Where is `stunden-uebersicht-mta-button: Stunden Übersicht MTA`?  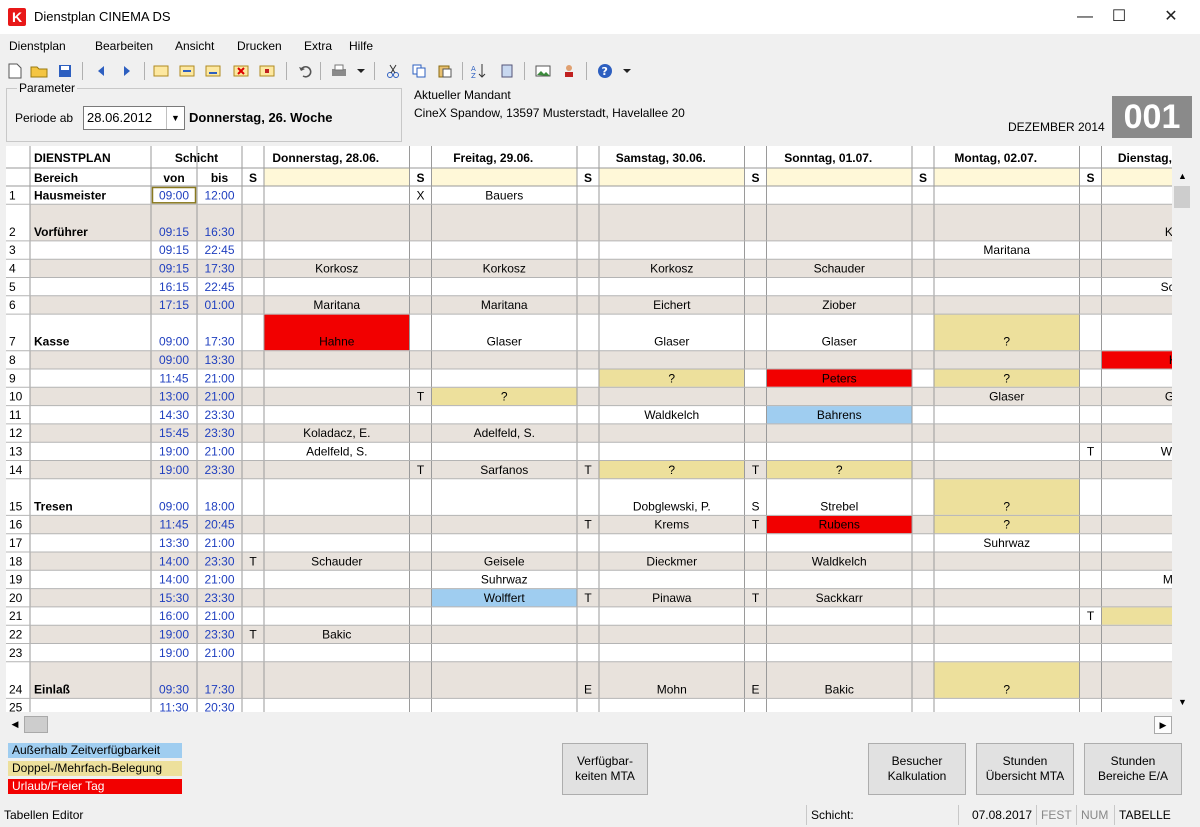
stunden-uebersicht-mta-button: Stunden Übersicht MTA is located at coordinates (1025, 769).